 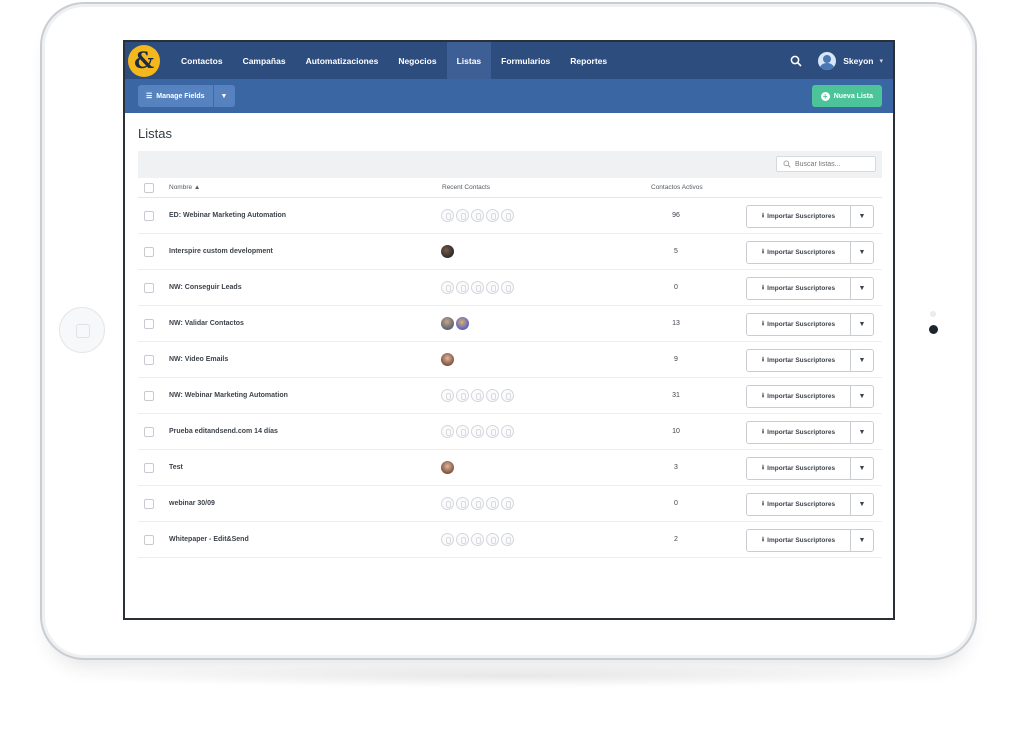 What do you see at coordinates (858, 61) in the screenshot?
I see `user-name: Skeyon` at bounding box center [858, 61].